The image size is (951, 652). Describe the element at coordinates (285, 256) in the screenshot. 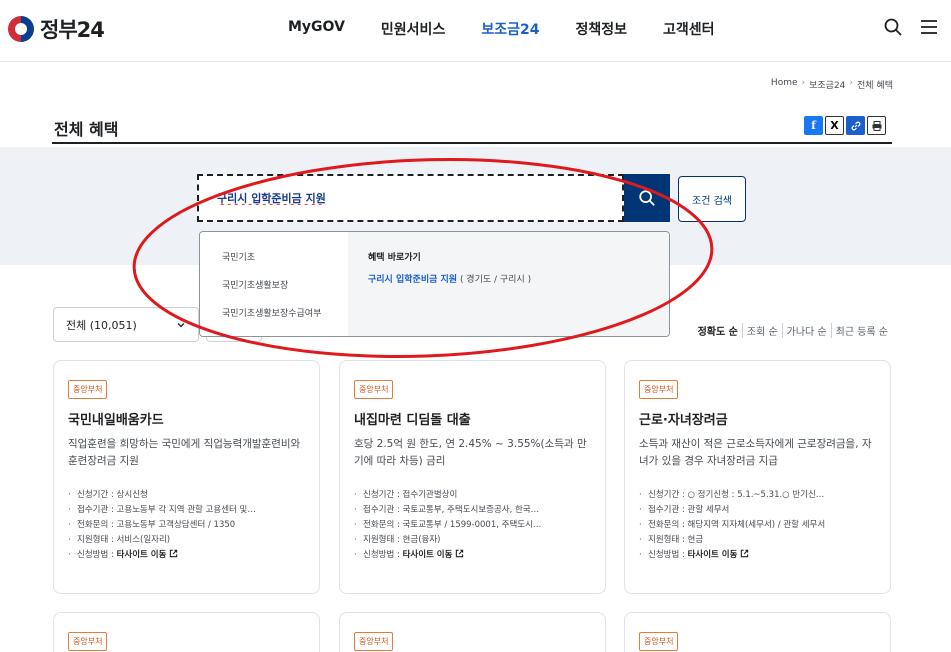

I see `suggestion-item: 국민기초` at that location.